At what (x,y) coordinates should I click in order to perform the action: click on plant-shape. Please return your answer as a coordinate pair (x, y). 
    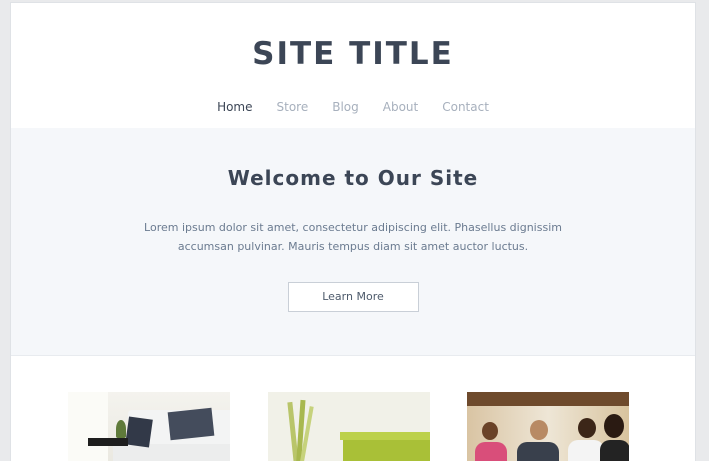
    Looking at the image, I should click on (121, 429).